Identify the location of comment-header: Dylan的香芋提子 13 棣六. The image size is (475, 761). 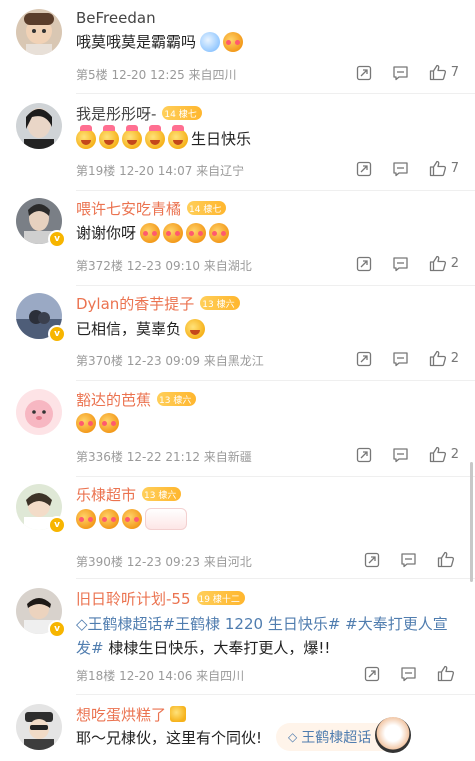
(158, 303).